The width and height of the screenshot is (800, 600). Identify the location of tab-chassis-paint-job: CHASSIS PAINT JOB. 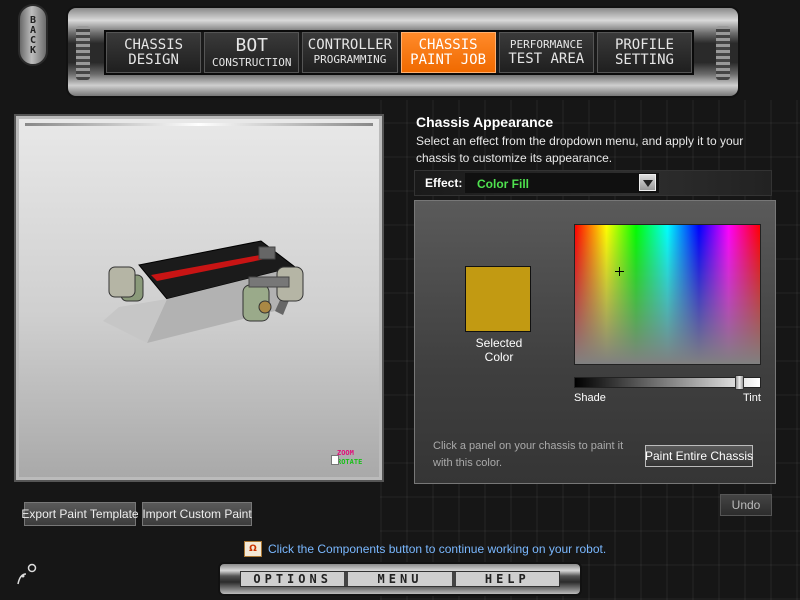
(448, 52).